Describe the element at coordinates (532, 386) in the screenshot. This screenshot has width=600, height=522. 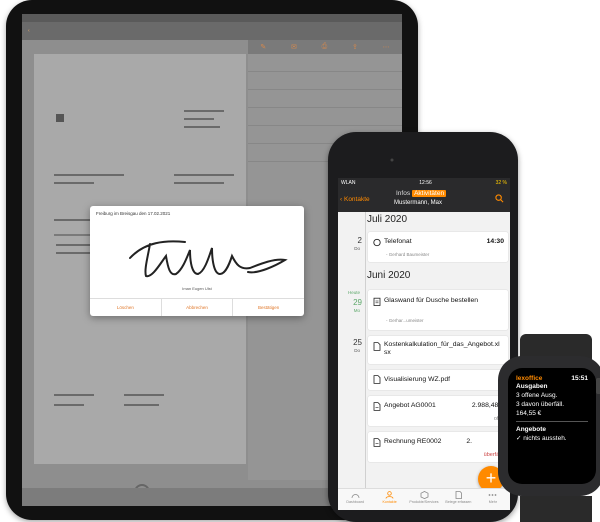
I see `watch-section-title: Ausgaben` at that location.